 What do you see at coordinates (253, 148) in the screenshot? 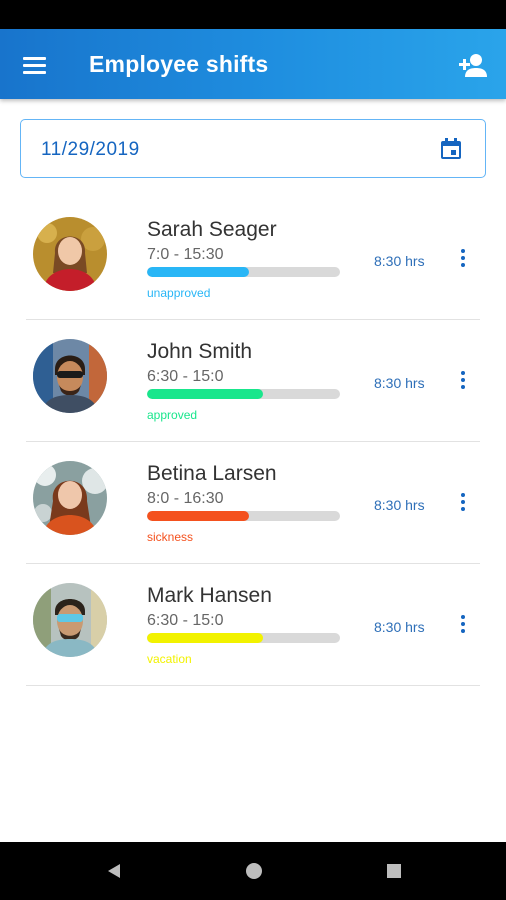
I see `date-field: 11/29/2019` at bounding box center [253, 148].